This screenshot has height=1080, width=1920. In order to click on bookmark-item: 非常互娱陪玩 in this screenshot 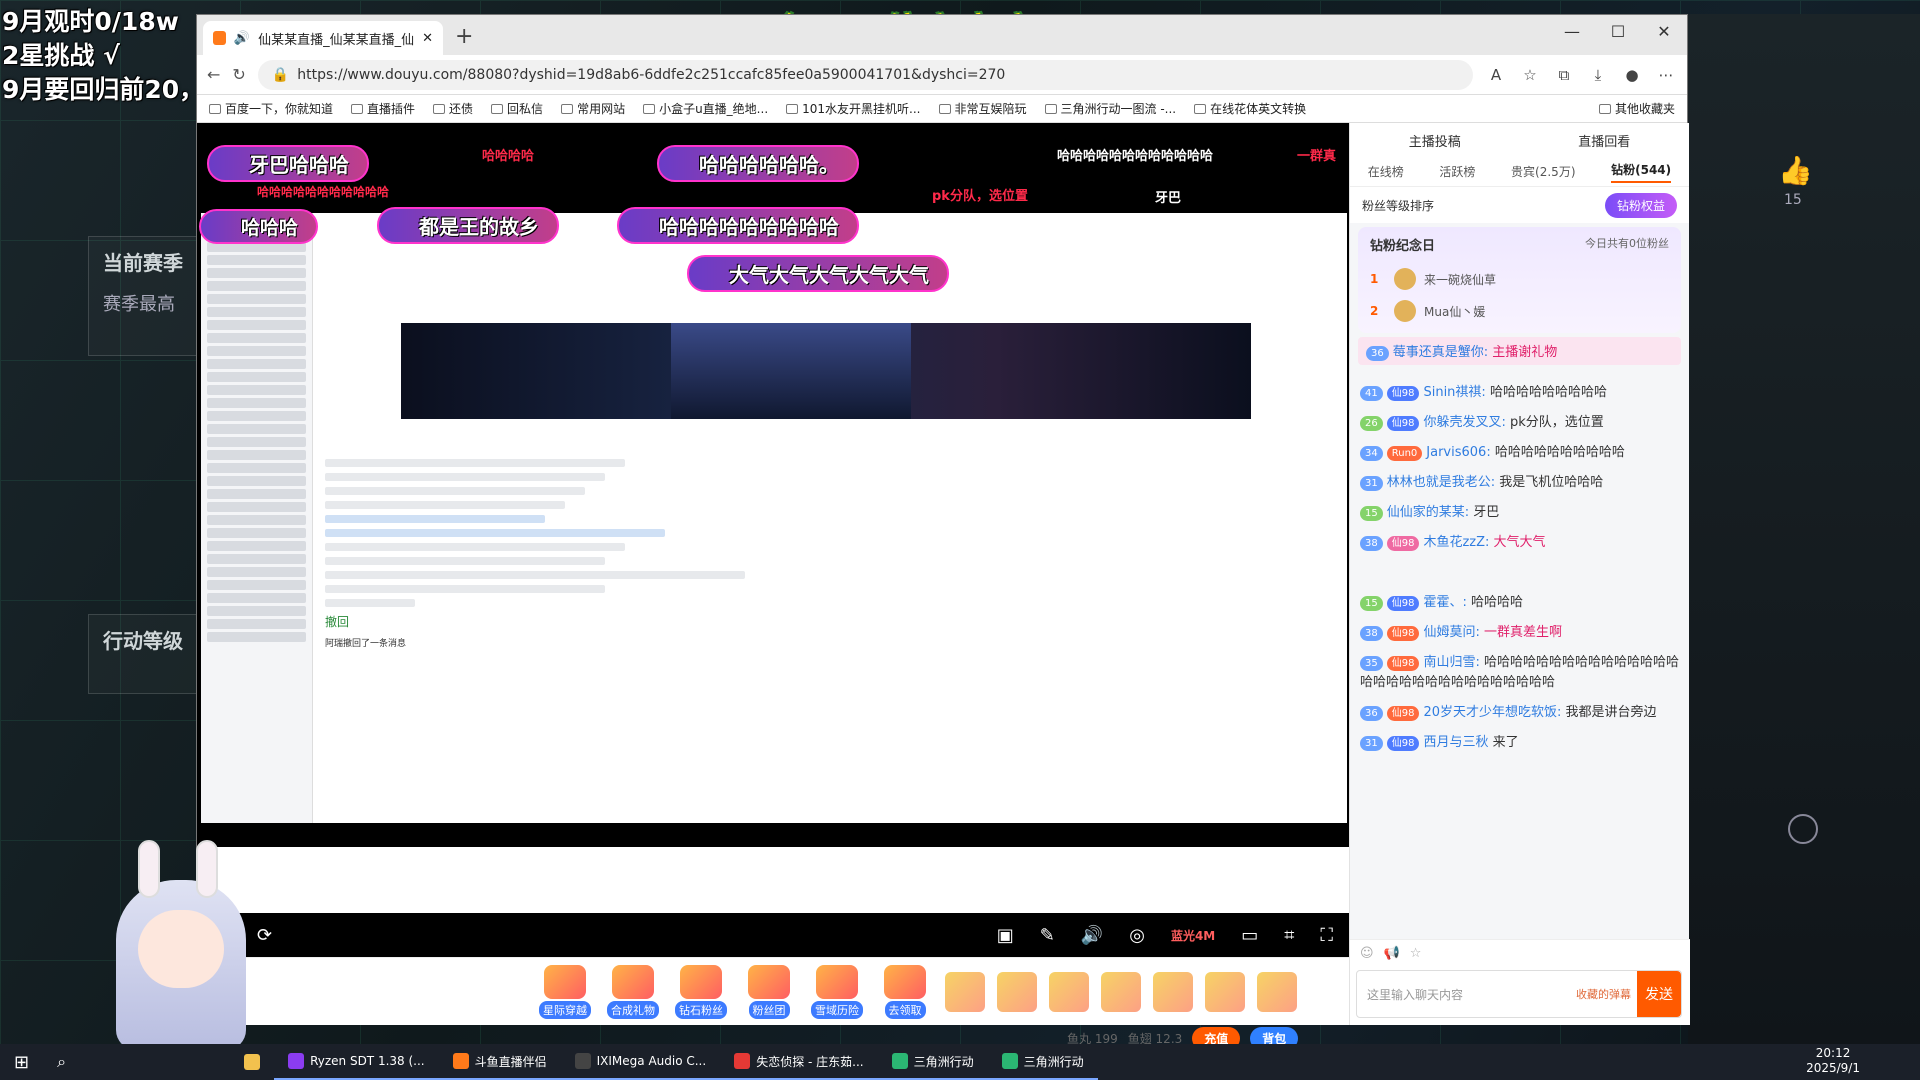, I will do `click(982, 108)`.